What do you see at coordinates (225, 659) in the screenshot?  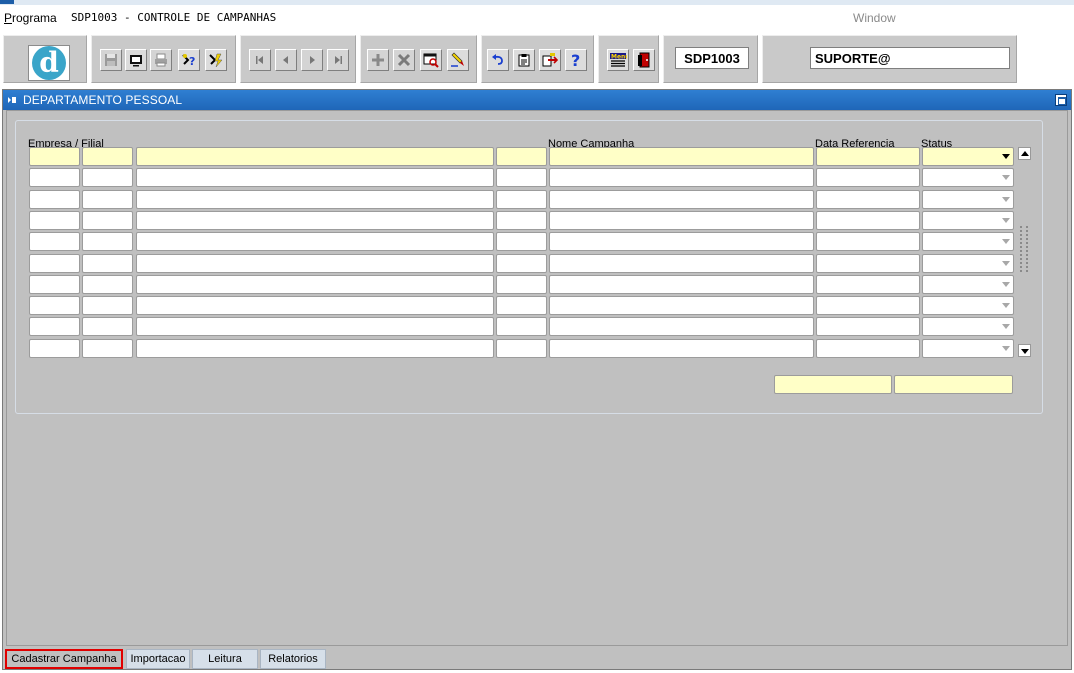 I see `tab-leitura: Leitura` at bounding box center [225, 659].